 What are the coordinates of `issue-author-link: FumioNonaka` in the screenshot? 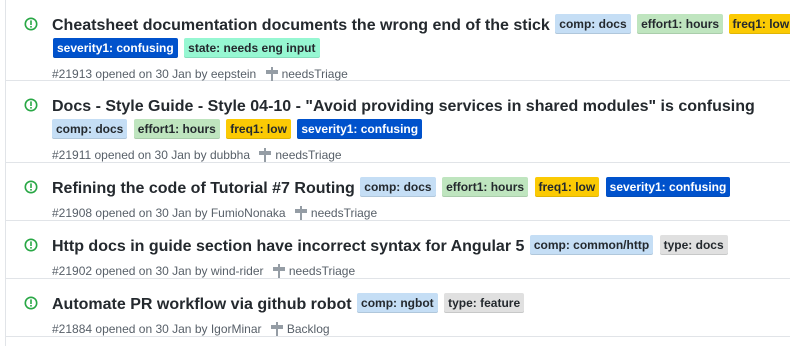 It's located at (248, 213).